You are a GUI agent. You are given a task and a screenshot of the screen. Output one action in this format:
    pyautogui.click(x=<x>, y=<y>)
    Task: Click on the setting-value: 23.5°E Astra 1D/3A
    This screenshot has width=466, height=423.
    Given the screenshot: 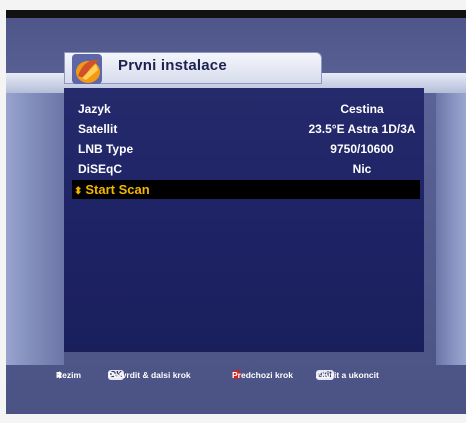 What is the action you would take?
    pyautogui.click(x=362, y=129)
    